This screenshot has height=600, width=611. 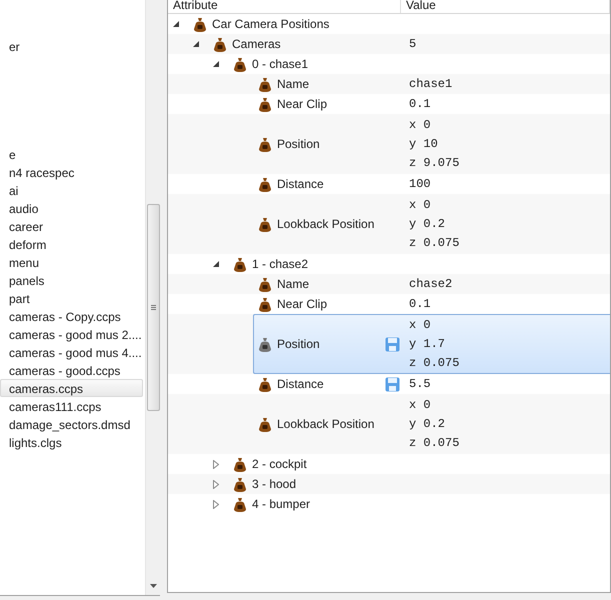 I want to click on tree-row: Name chase2, so click(x=389, y=284).